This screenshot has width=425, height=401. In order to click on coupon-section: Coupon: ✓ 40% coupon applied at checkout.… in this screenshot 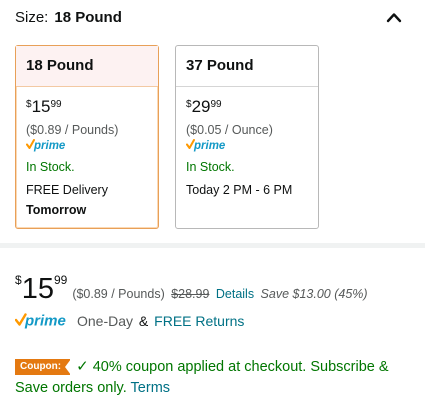, I will do `click(215, 377)`.